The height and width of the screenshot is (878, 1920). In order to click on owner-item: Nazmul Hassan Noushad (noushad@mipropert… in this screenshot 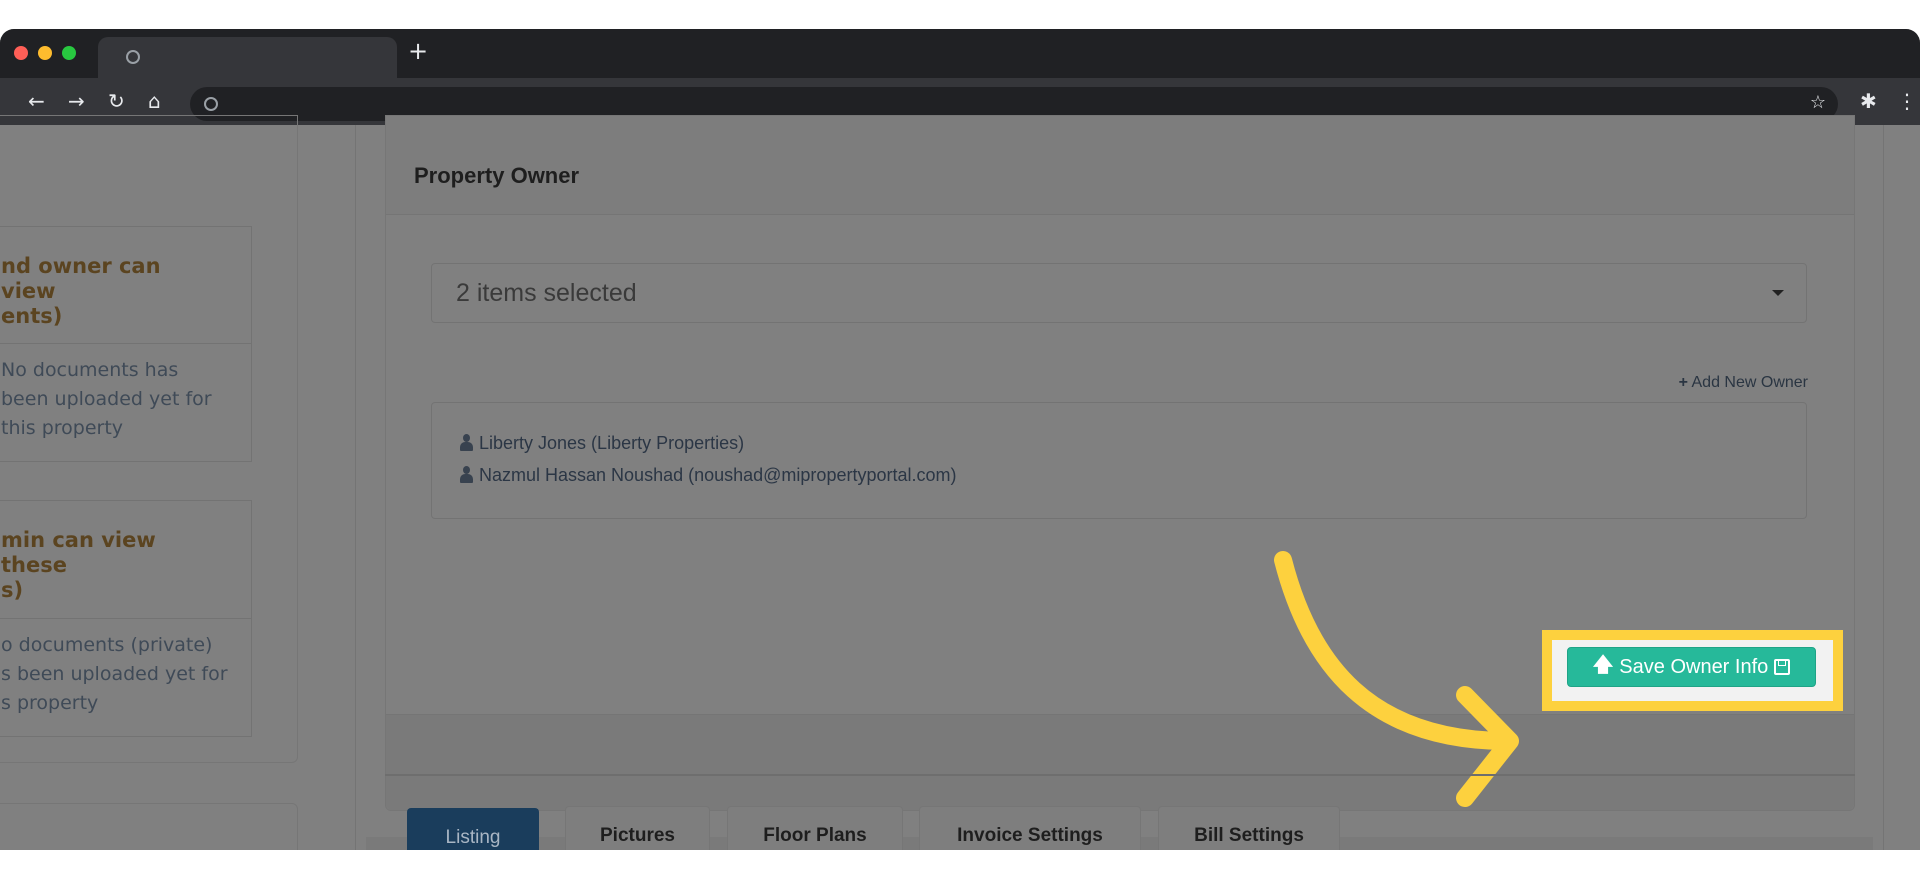, I will do `click(708, 475)`.